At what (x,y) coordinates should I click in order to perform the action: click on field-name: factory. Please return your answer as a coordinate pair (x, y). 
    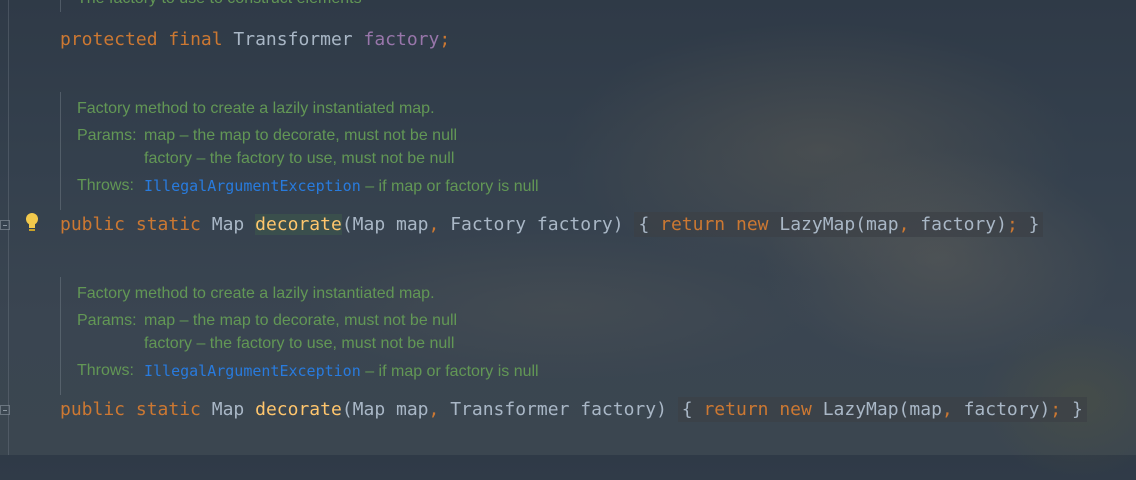
    Looking at the image, I should click on (401, 39).